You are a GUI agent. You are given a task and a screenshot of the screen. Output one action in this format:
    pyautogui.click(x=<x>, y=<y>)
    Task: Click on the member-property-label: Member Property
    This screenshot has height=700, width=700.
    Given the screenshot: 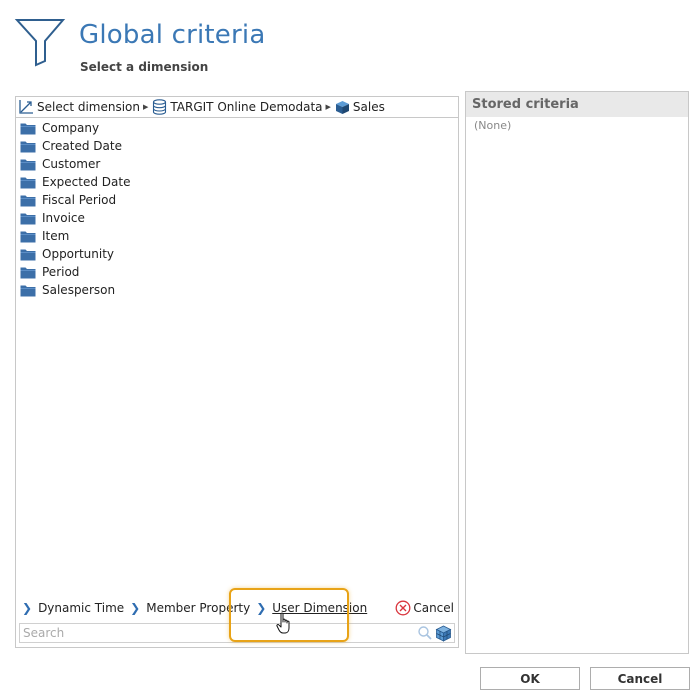 What is the action you would take?
    pyautogui.click(x=198, y=608)
    